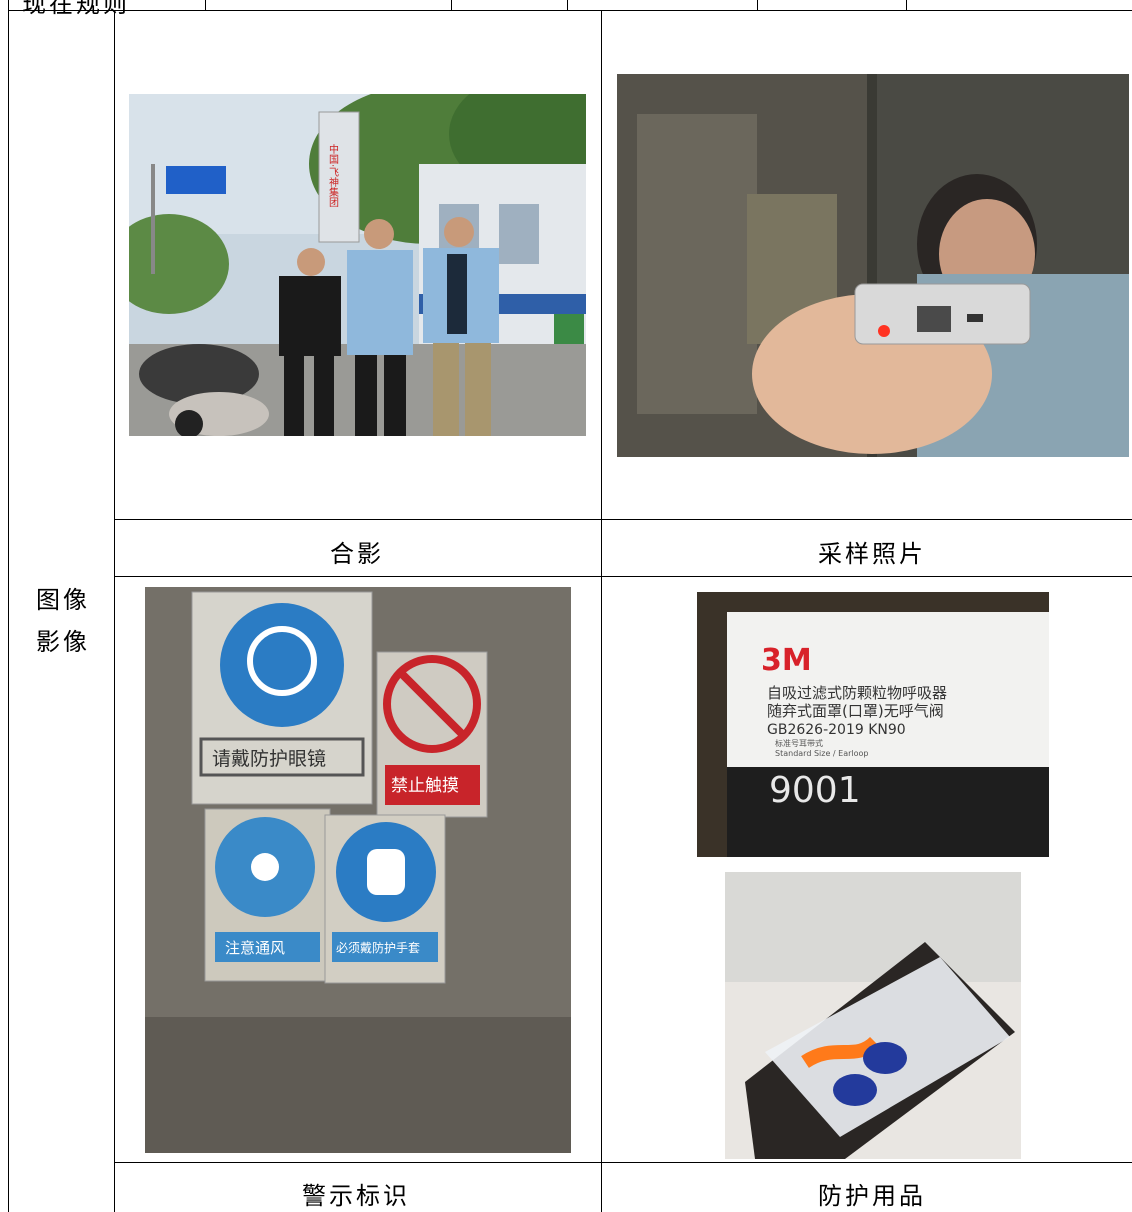  Describe the element at coordinates (333, 175) in the screenshot. I see `company-sign-text: 中国·飞神集团` at that location.